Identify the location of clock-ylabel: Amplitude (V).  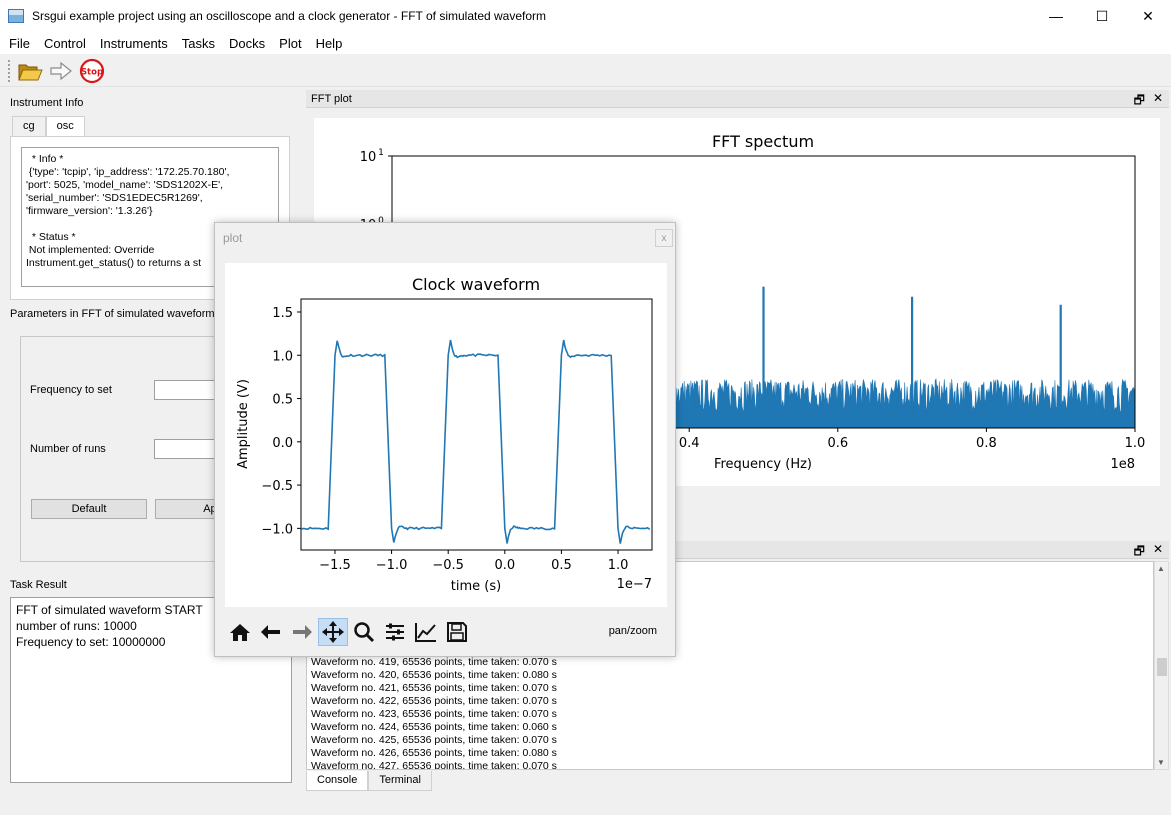
(243, 424).